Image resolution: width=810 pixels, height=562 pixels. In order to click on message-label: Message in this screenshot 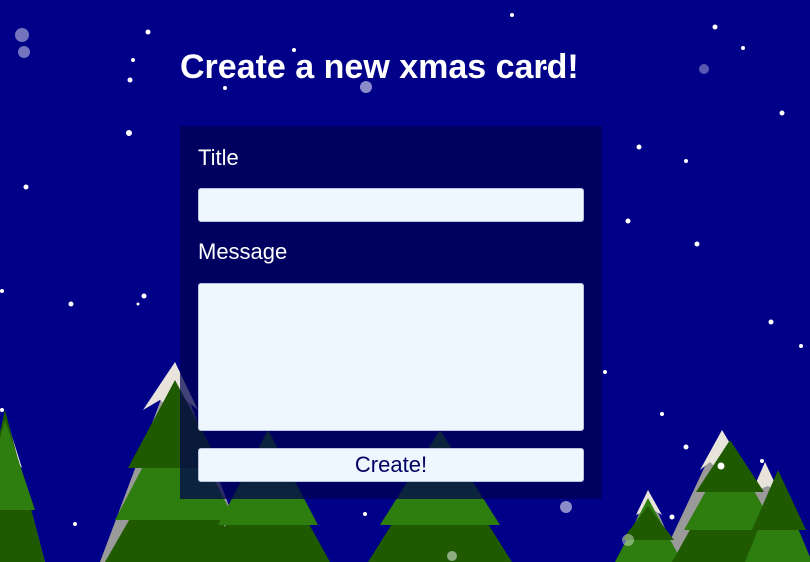, I will do `click(243, 251)`.